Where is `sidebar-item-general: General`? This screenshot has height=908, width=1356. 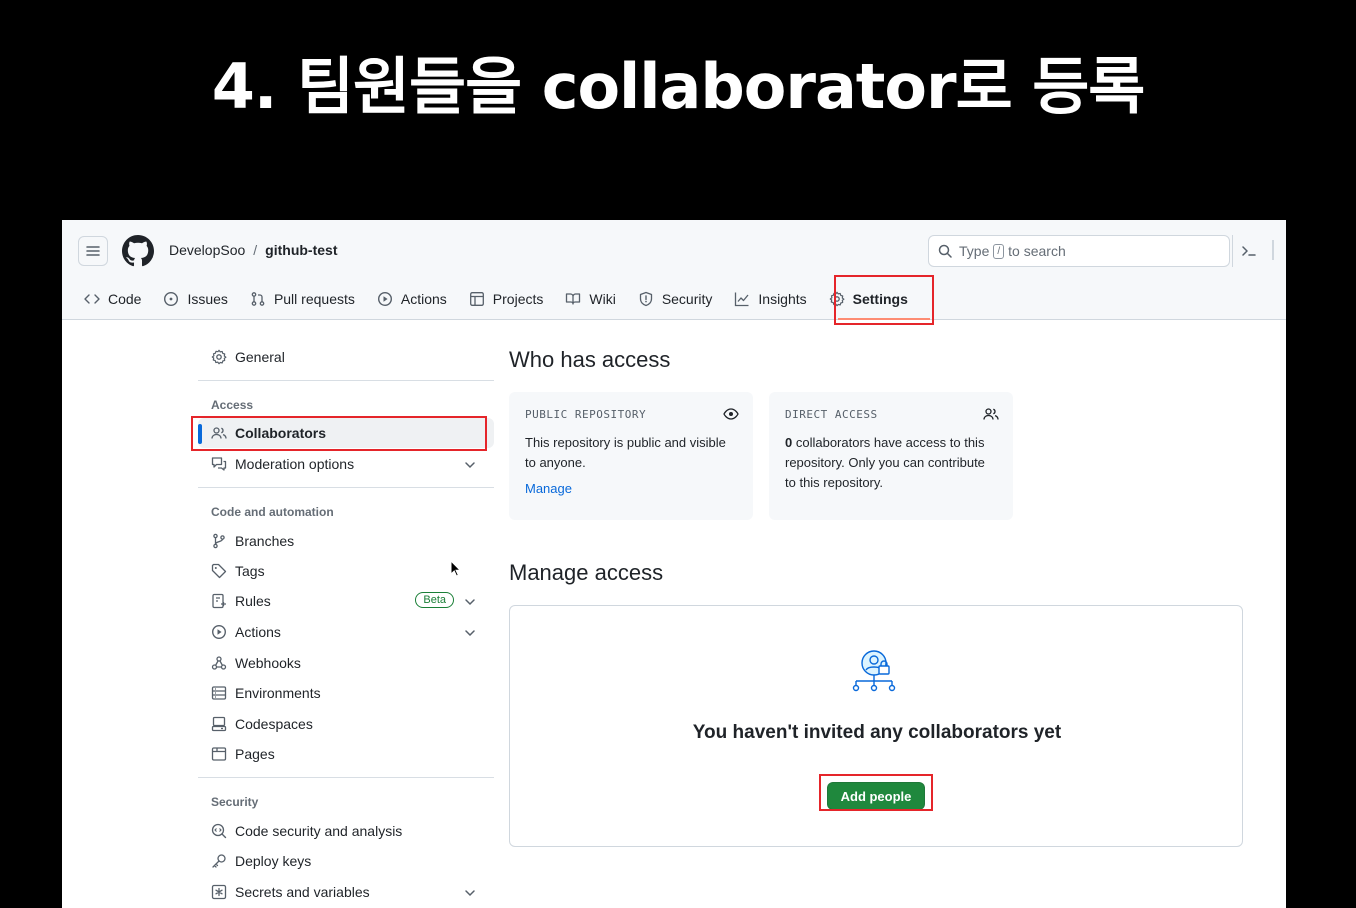
sidebar-item-general: General is located at coordinates (346, 357).